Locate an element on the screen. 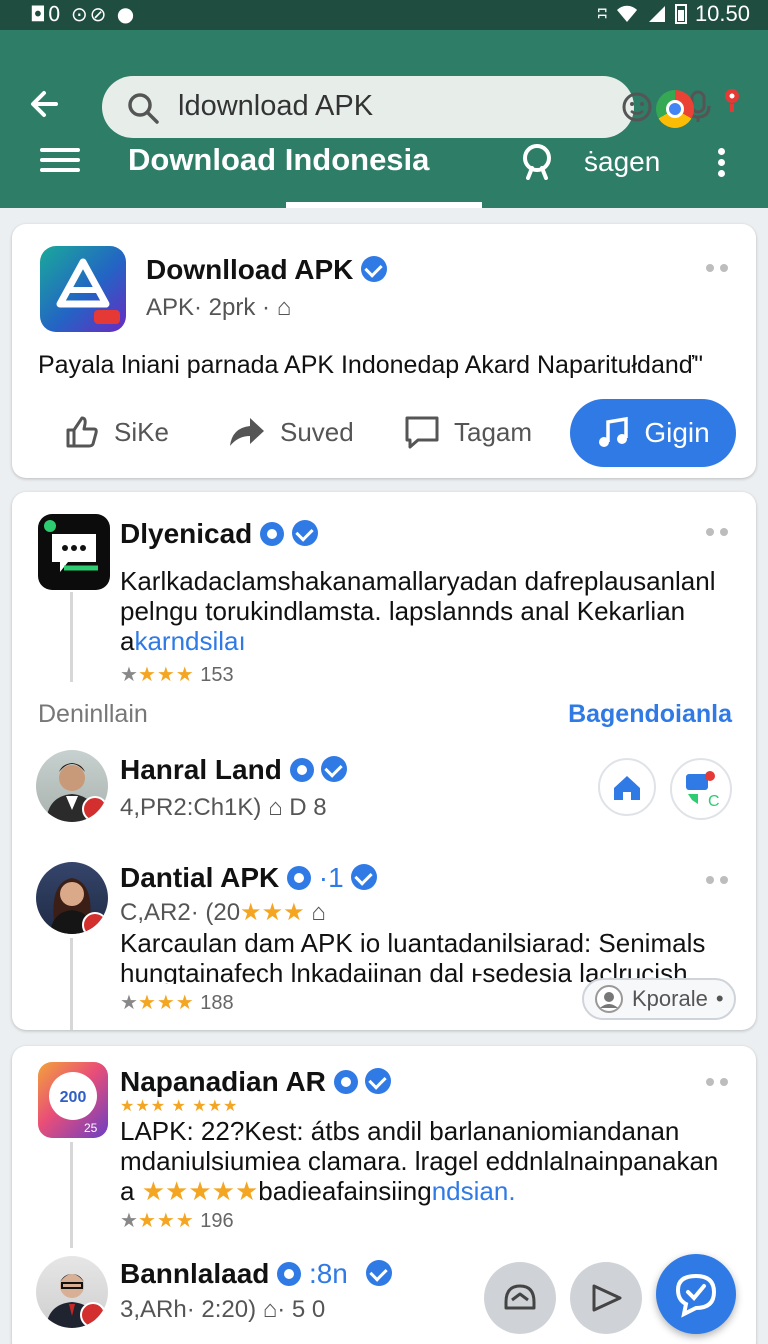  feed-item-body-line3: a ★★★★★badieafainsiingndsian. is located at coordinates (318, 1191).